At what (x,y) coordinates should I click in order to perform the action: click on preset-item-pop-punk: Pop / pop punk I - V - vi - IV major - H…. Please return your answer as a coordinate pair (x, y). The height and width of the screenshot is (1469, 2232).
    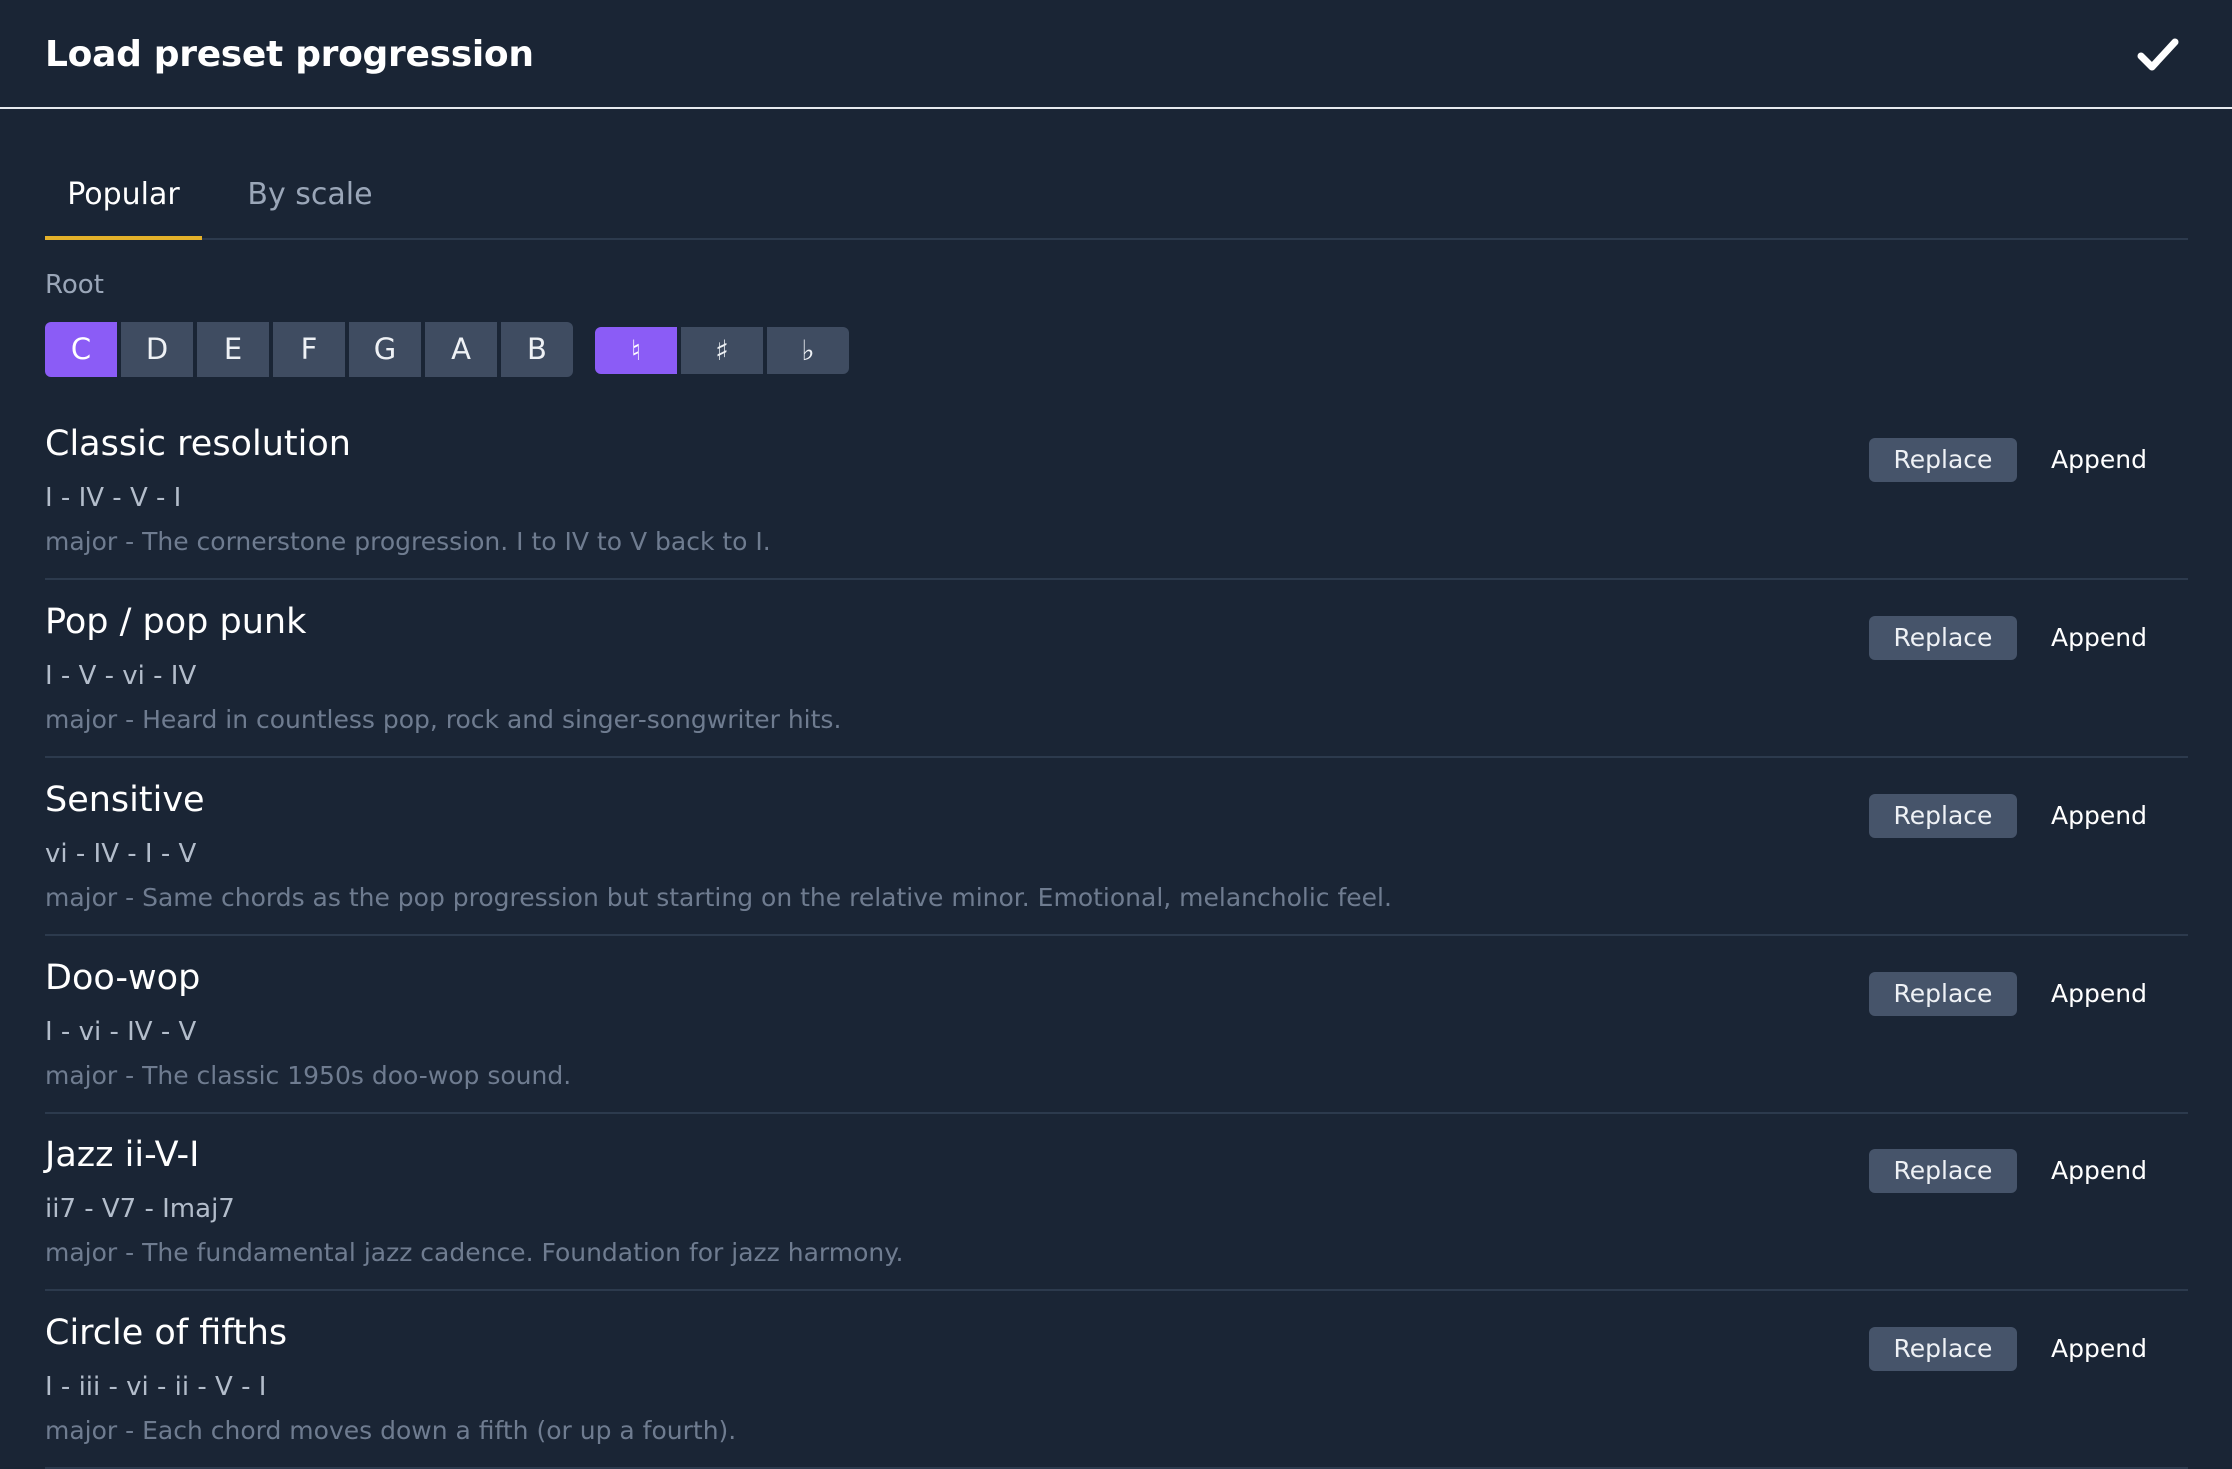
    Looking at the image, I should click on (1116, 669).